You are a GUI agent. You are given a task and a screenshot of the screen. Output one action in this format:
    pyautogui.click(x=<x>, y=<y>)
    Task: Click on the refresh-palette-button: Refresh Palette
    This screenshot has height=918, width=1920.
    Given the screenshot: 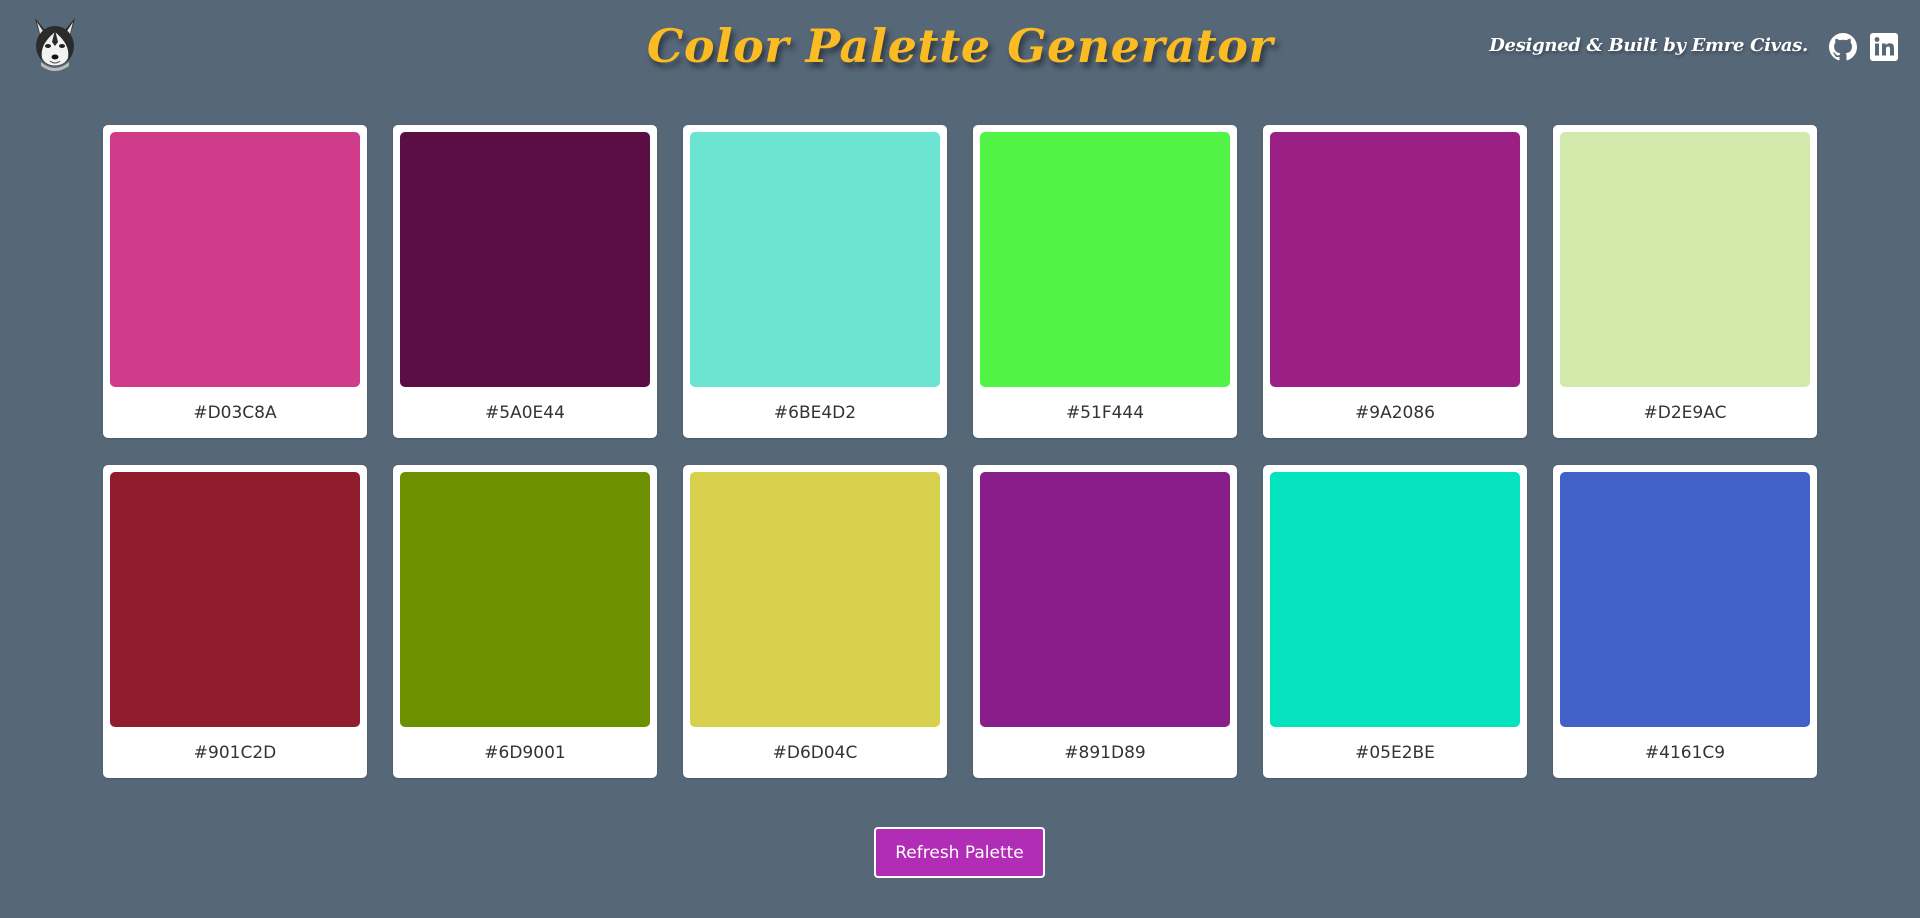 What is the action you would take?
    pyautogui.click(x=959, y=852)
    